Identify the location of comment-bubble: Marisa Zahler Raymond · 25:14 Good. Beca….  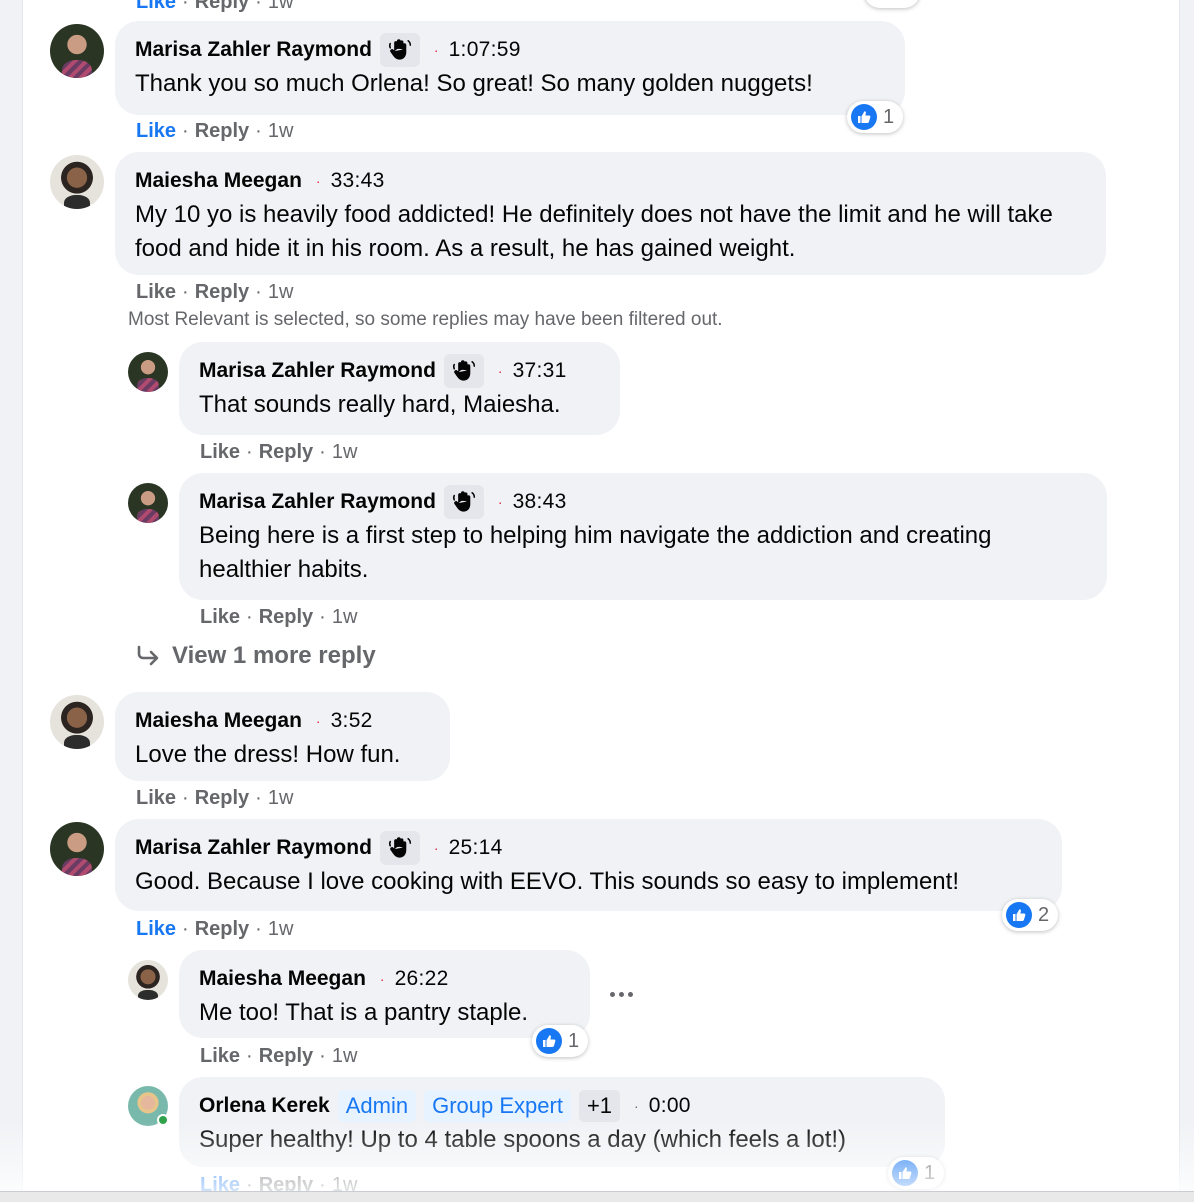
(588, 865).